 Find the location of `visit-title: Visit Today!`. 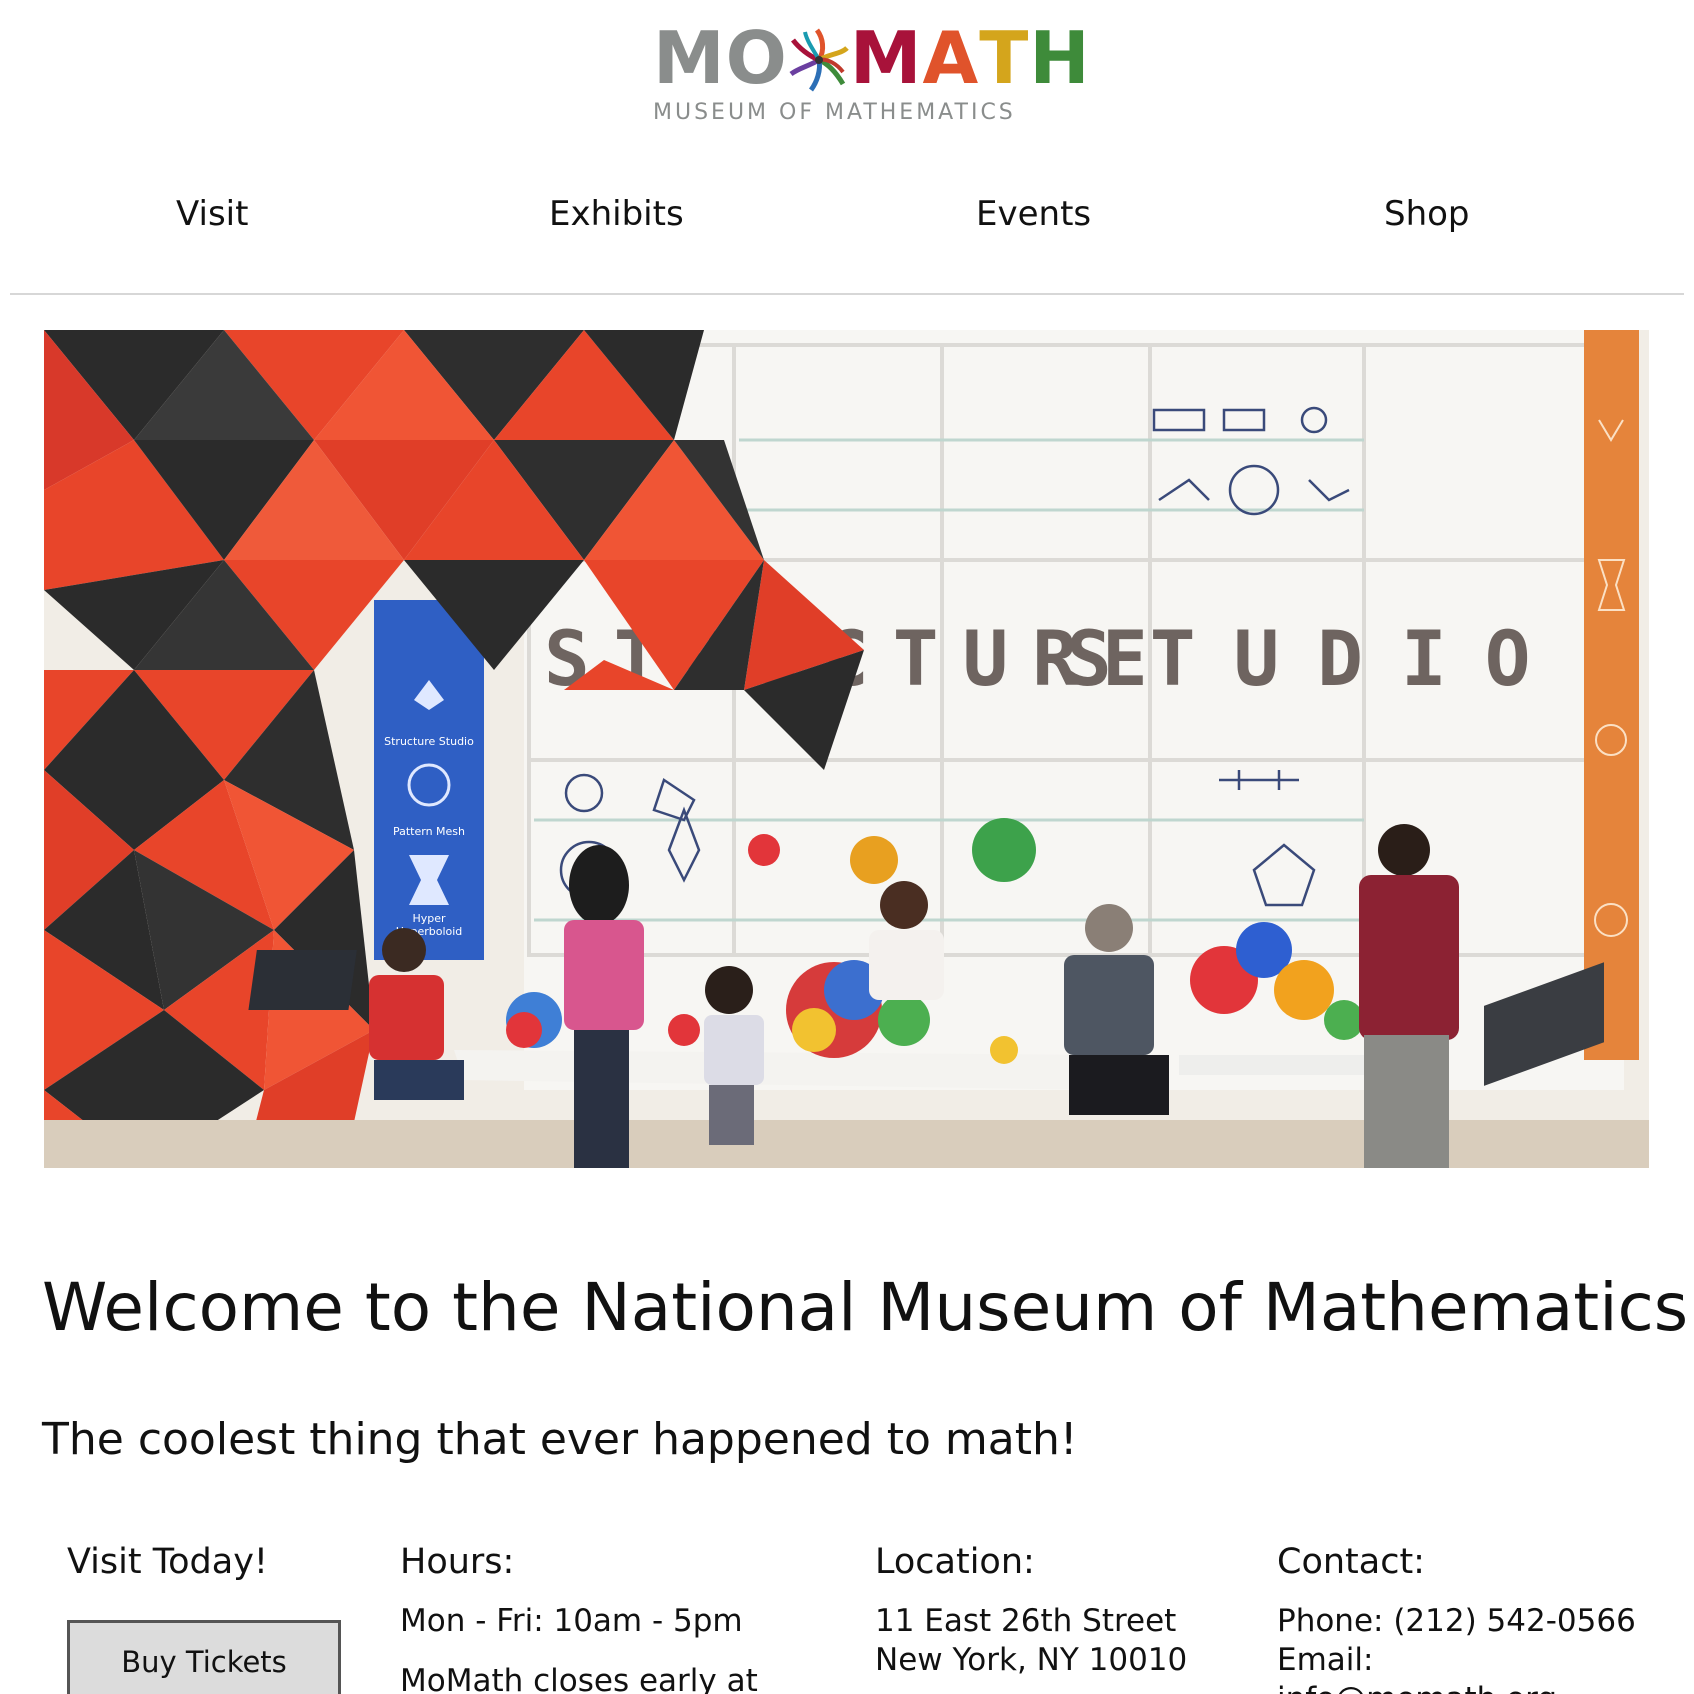

visit-title: Visit Today! is located at coordinates (167, 1562).